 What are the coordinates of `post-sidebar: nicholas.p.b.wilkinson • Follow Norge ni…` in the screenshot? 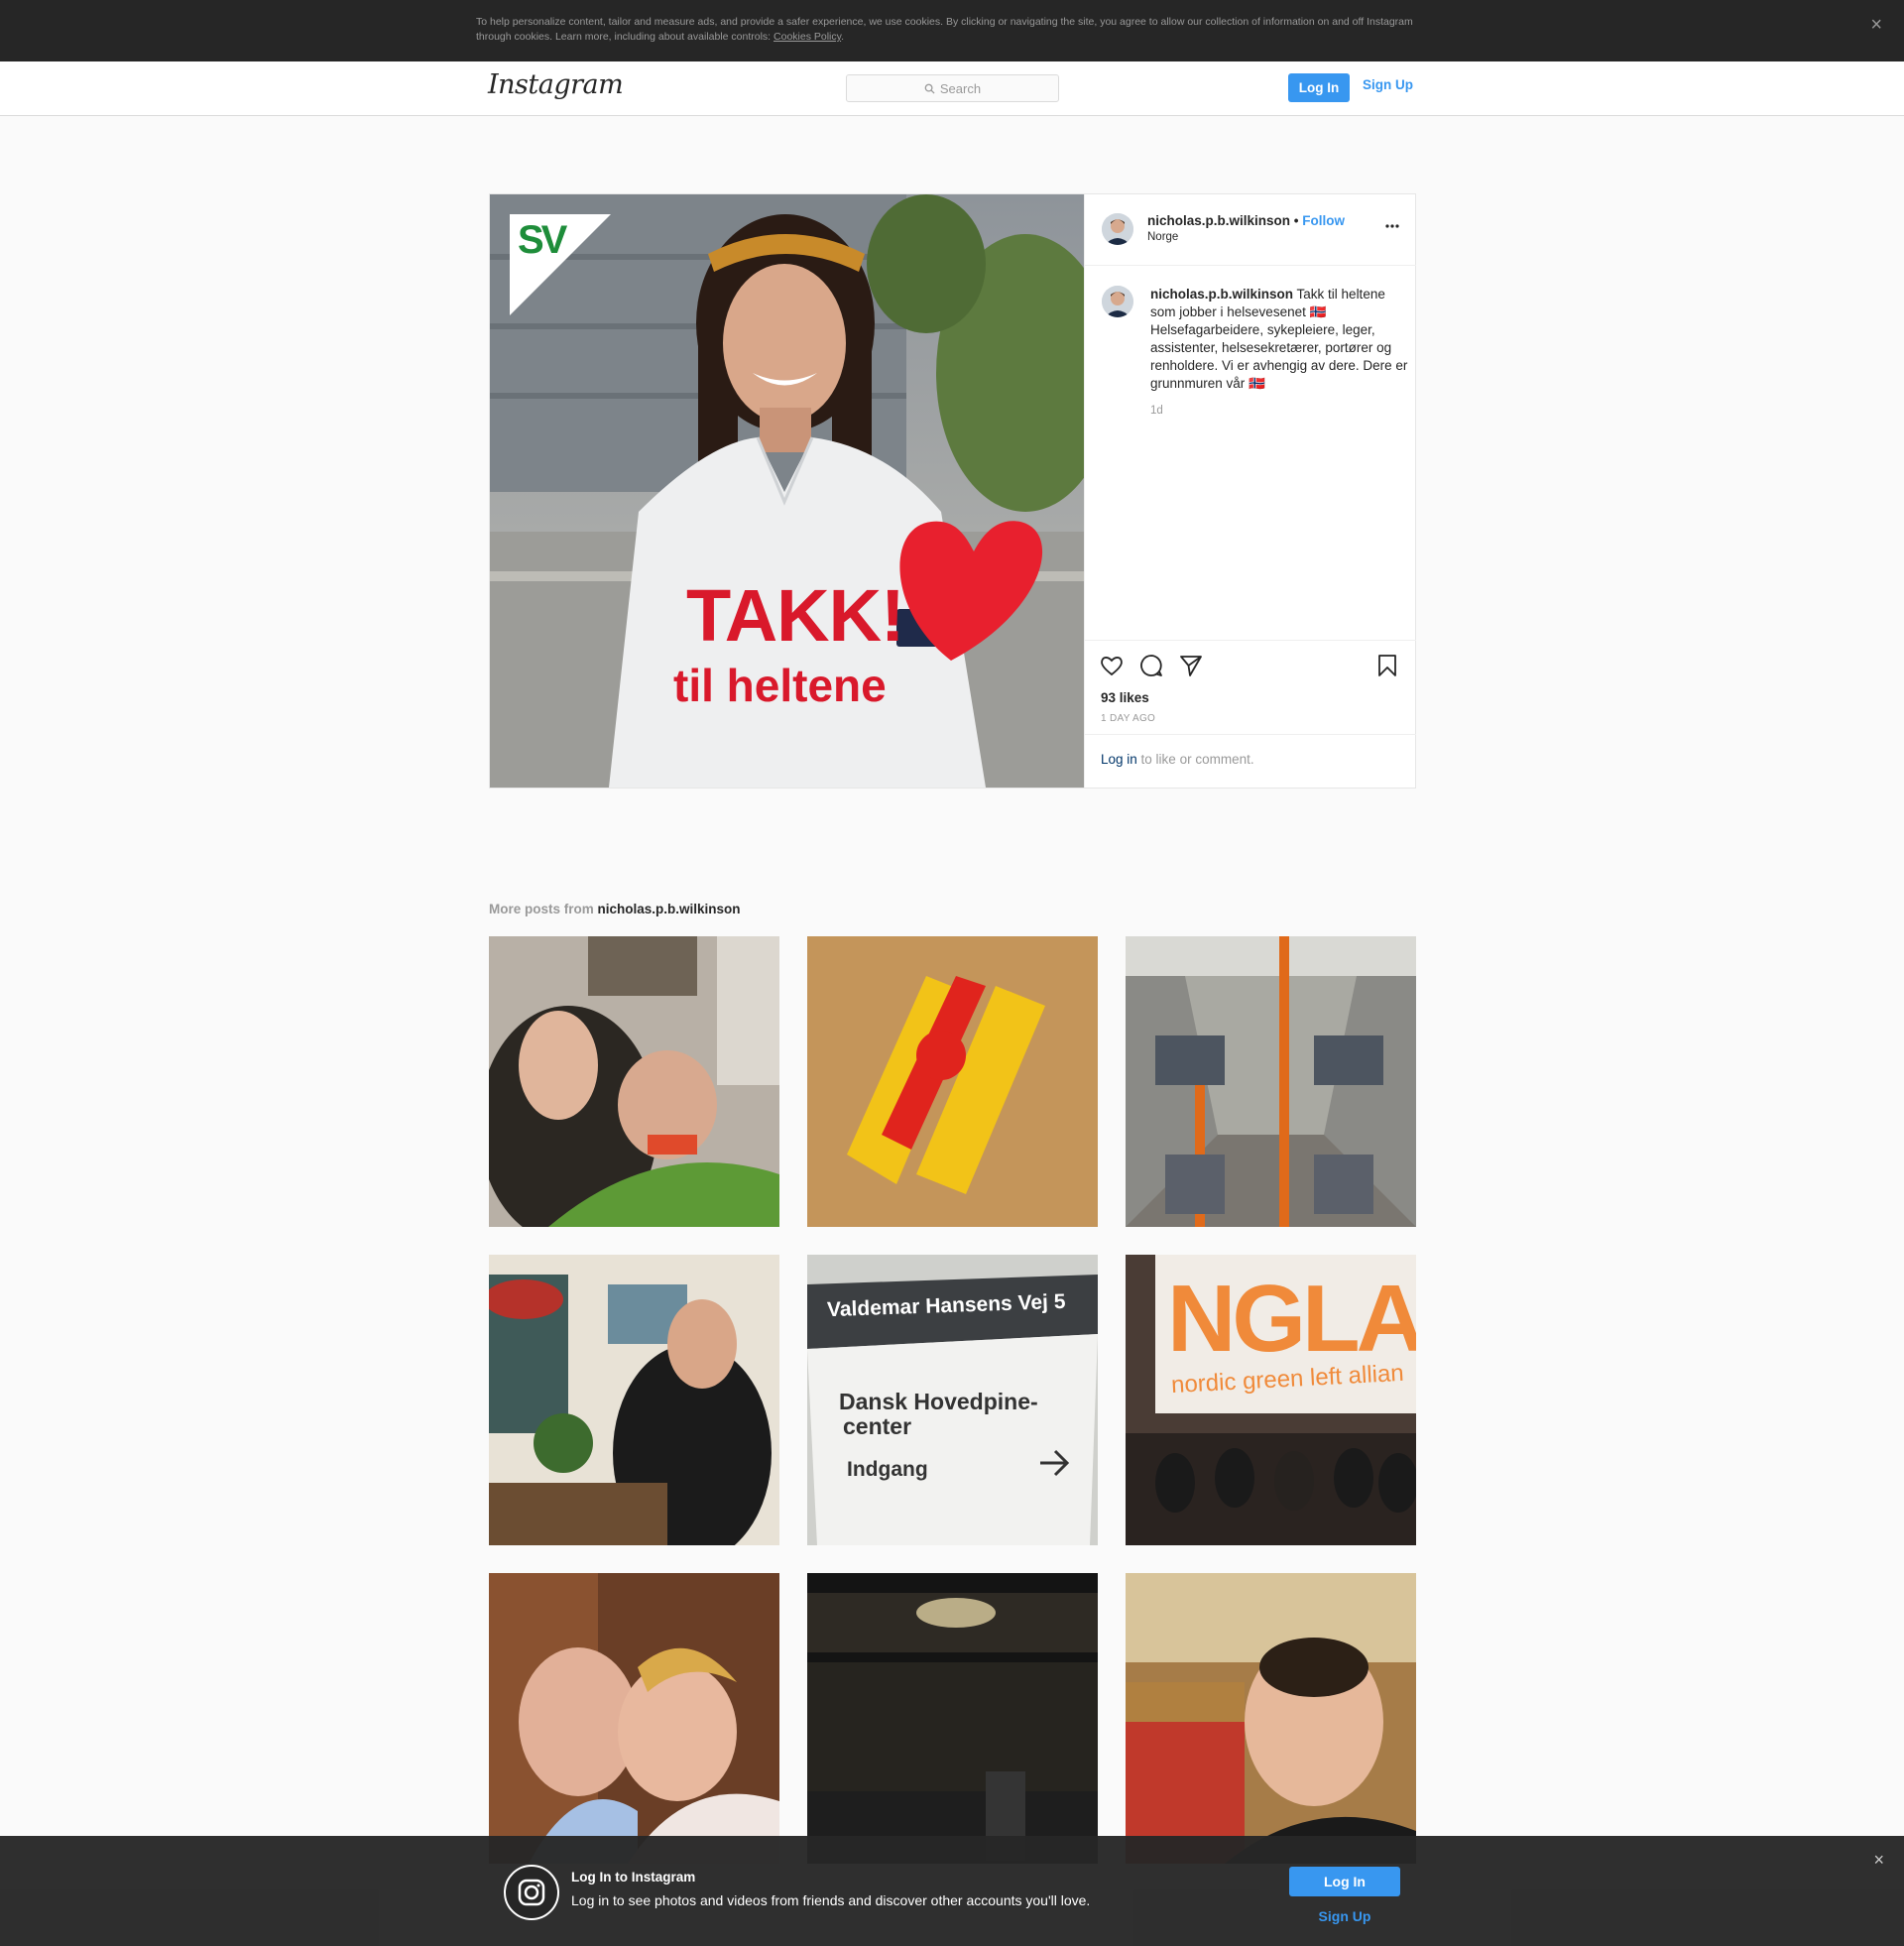 It's located at (1250, 491).